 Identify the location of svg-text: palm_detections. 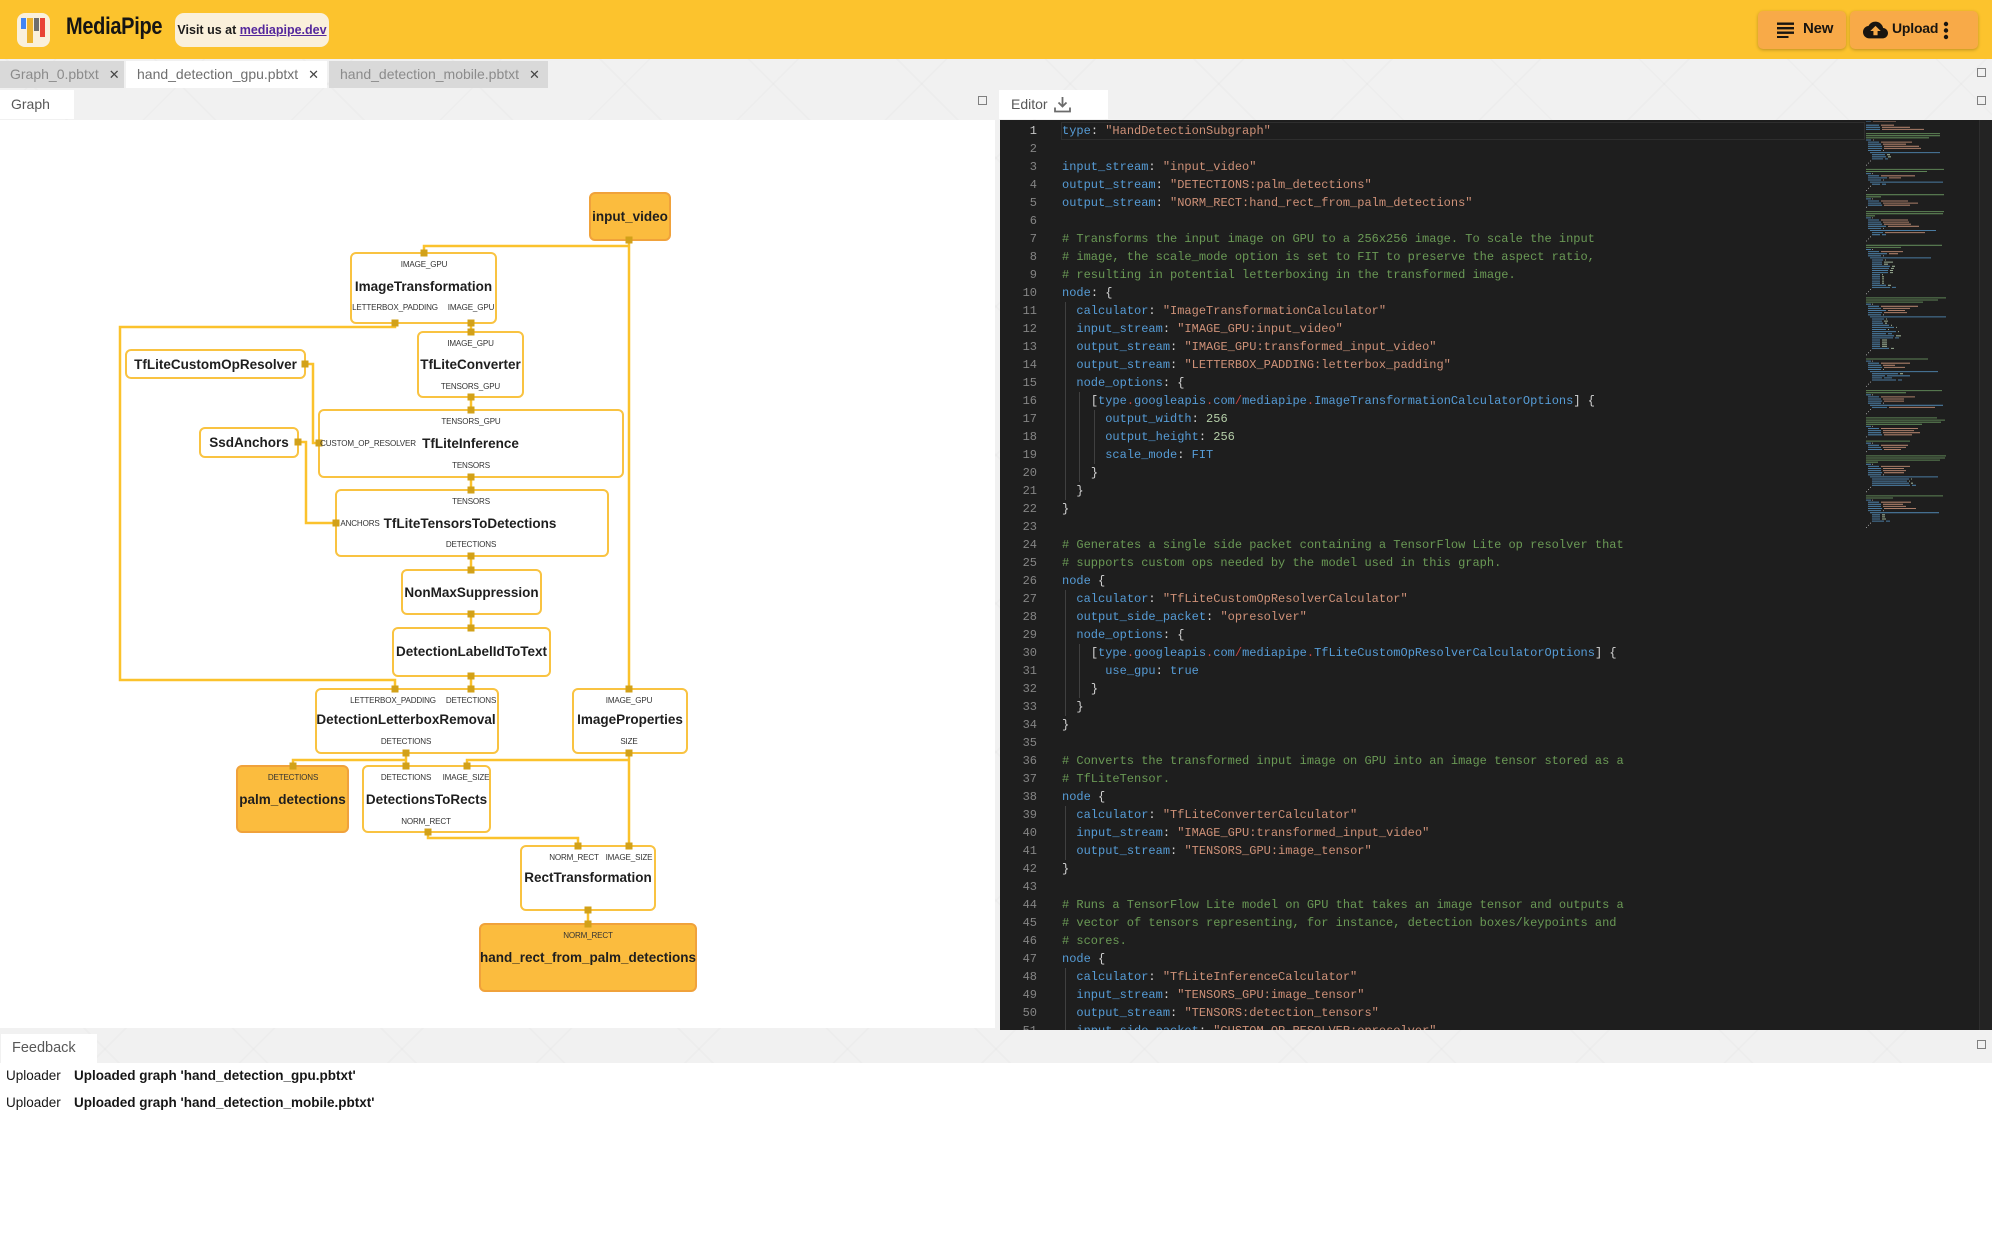
(292, 799).